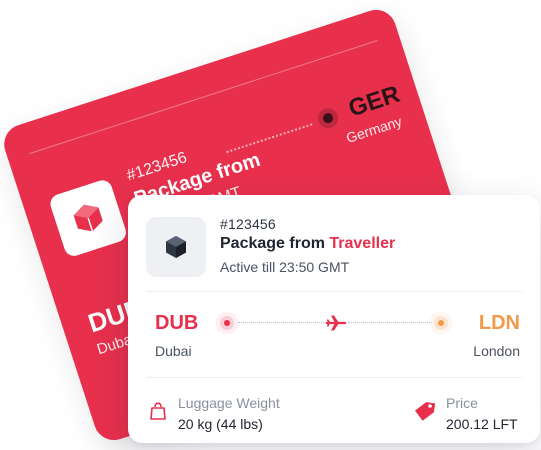 This screenshot has width=541, height=450. What do you see at coordinates (173, 351) in the screenshot?
I see `from-city: Dubai` at bounding box center [173, 351].